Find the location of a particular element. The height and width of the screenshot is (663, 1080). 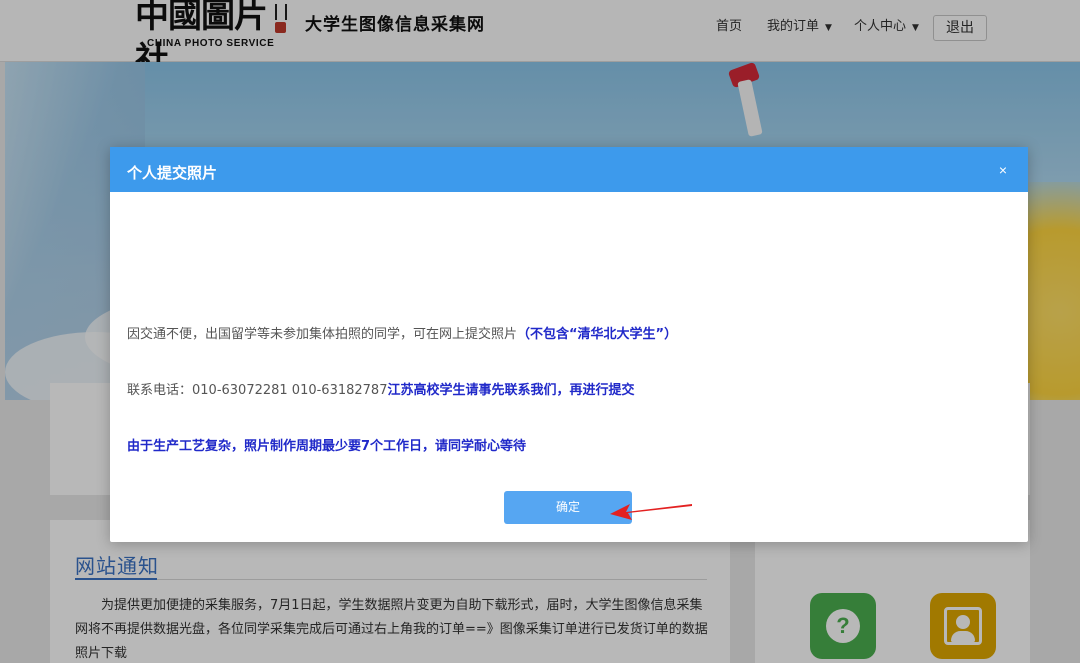

line1-emphasis: （不包含“清华北大学生”） is located at coordinates (597, 334).